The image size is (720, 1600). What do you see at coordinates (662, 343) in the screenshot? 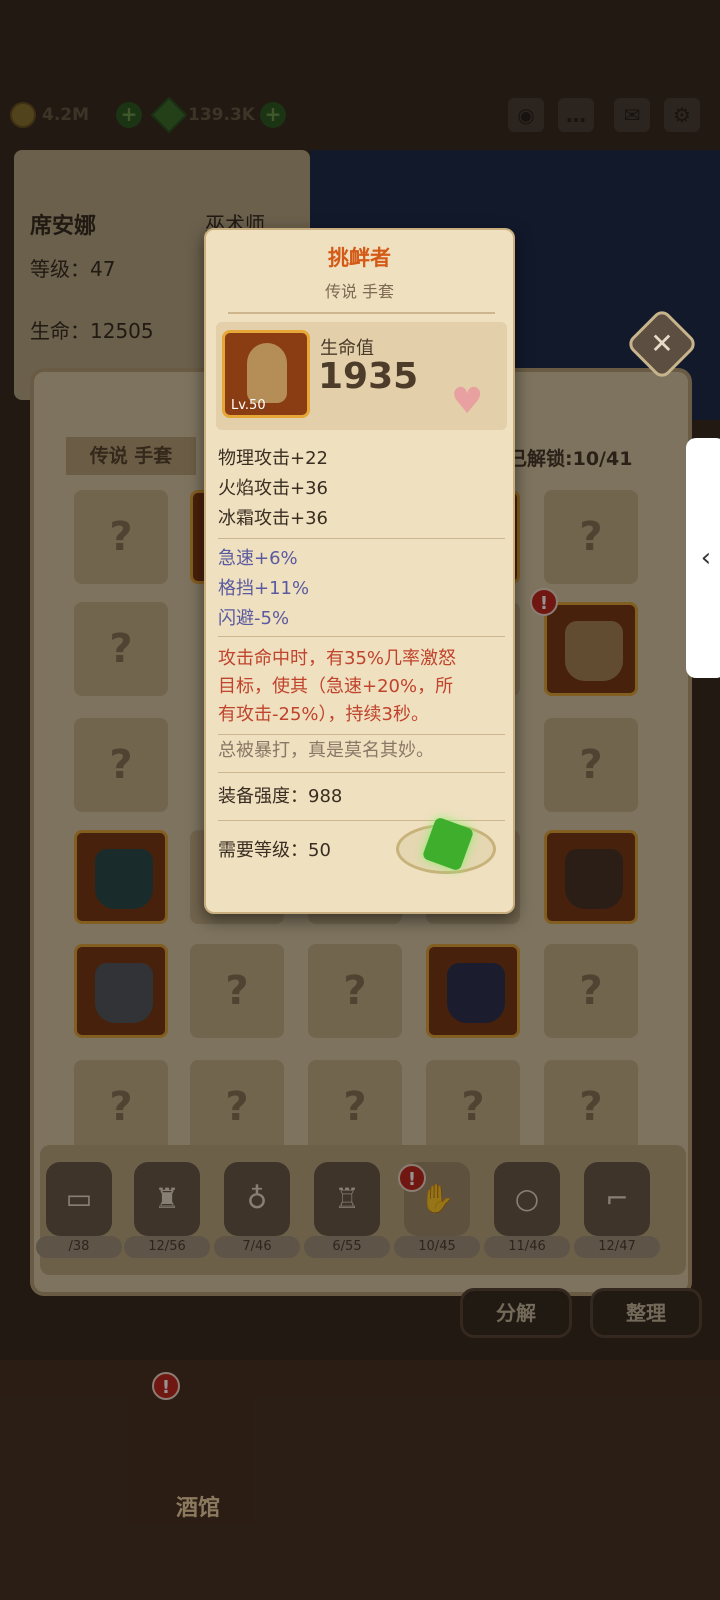
I see `close-icon: ✕` at bounding box center [662, 343].